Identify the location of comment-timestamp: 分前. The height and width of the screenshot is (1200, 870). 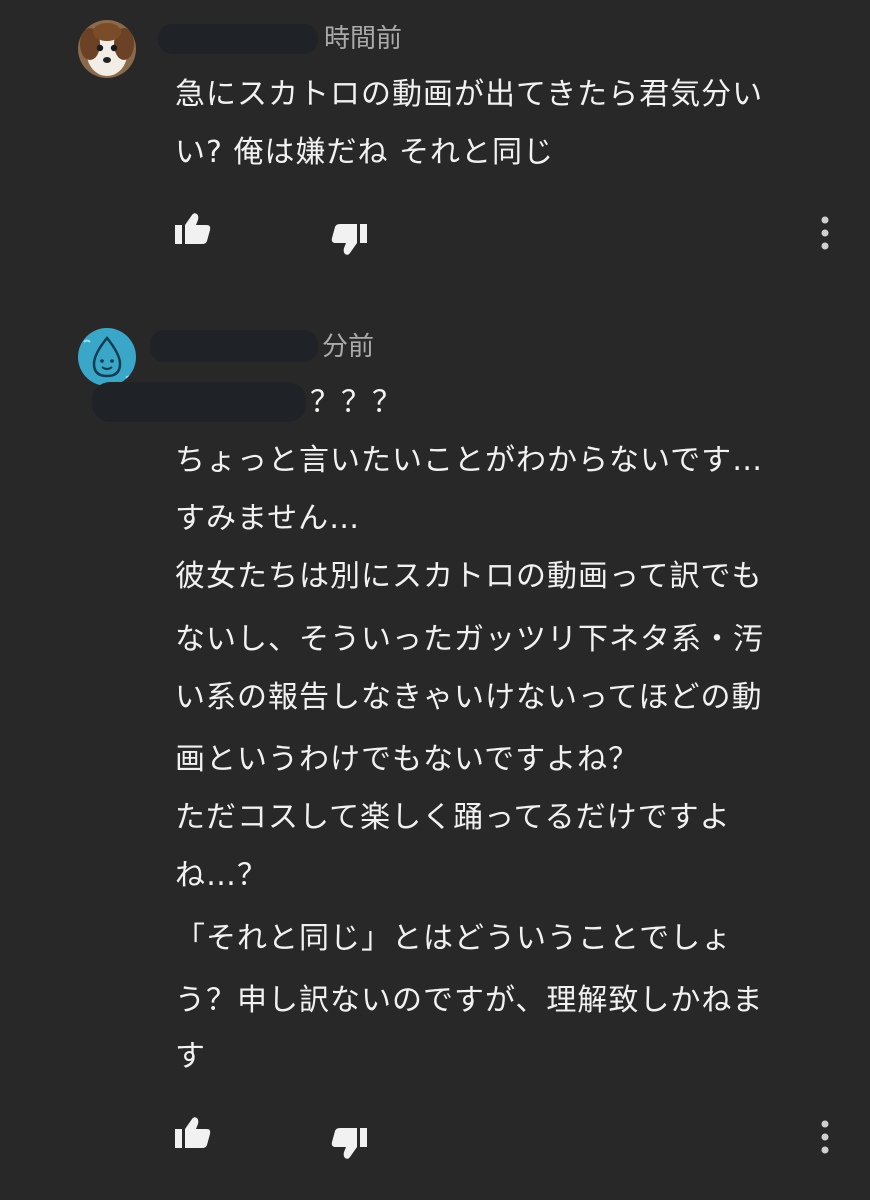
(348, 347).